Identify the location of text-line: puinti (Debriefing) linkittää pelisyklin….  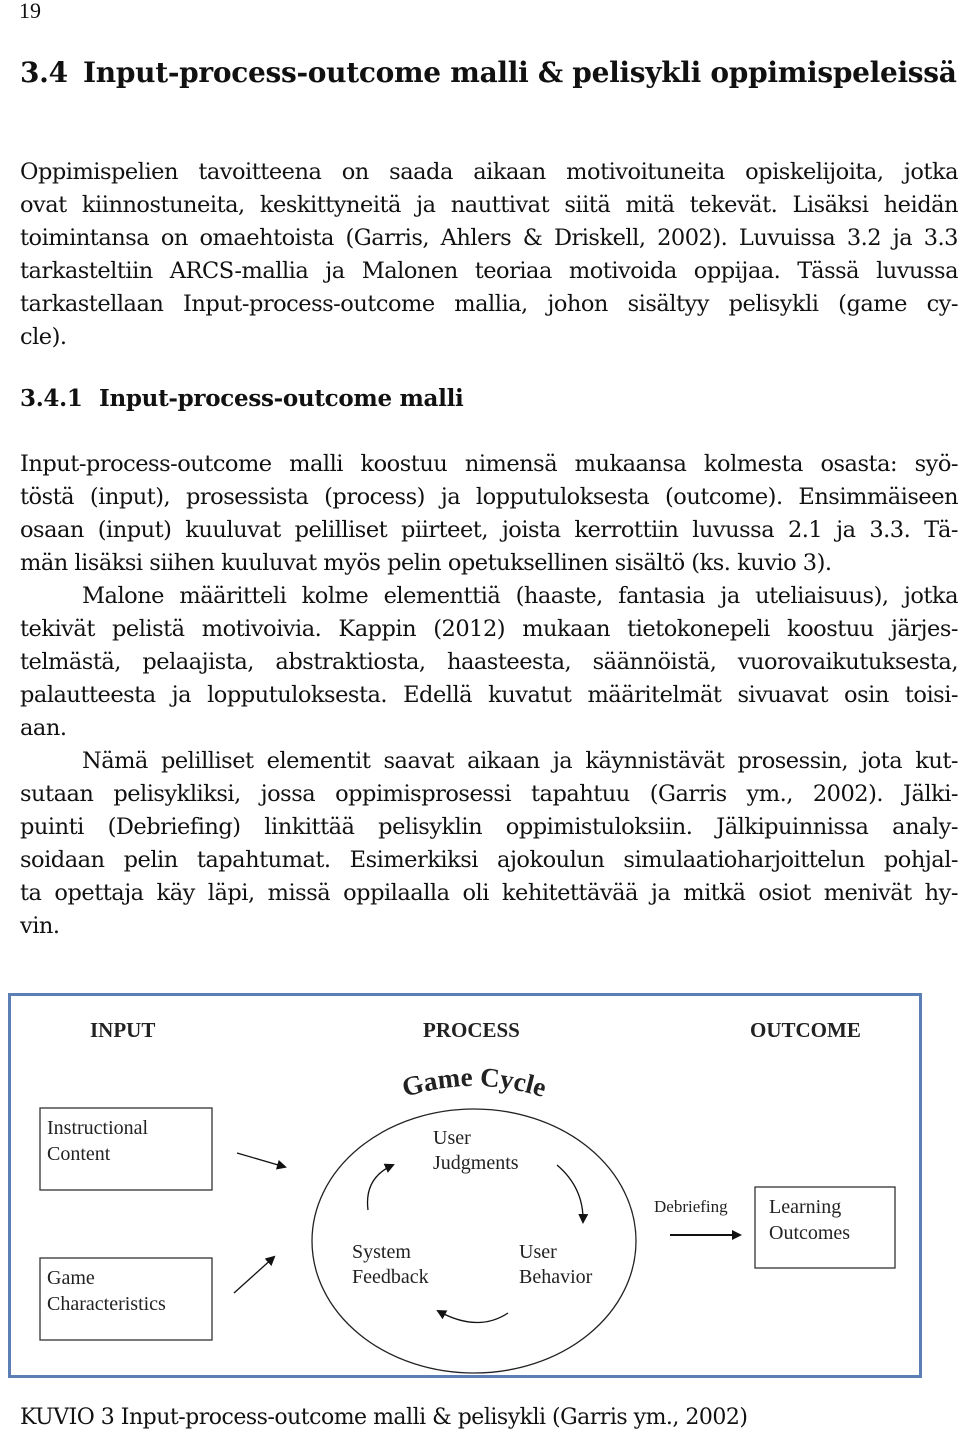
(489, 827).